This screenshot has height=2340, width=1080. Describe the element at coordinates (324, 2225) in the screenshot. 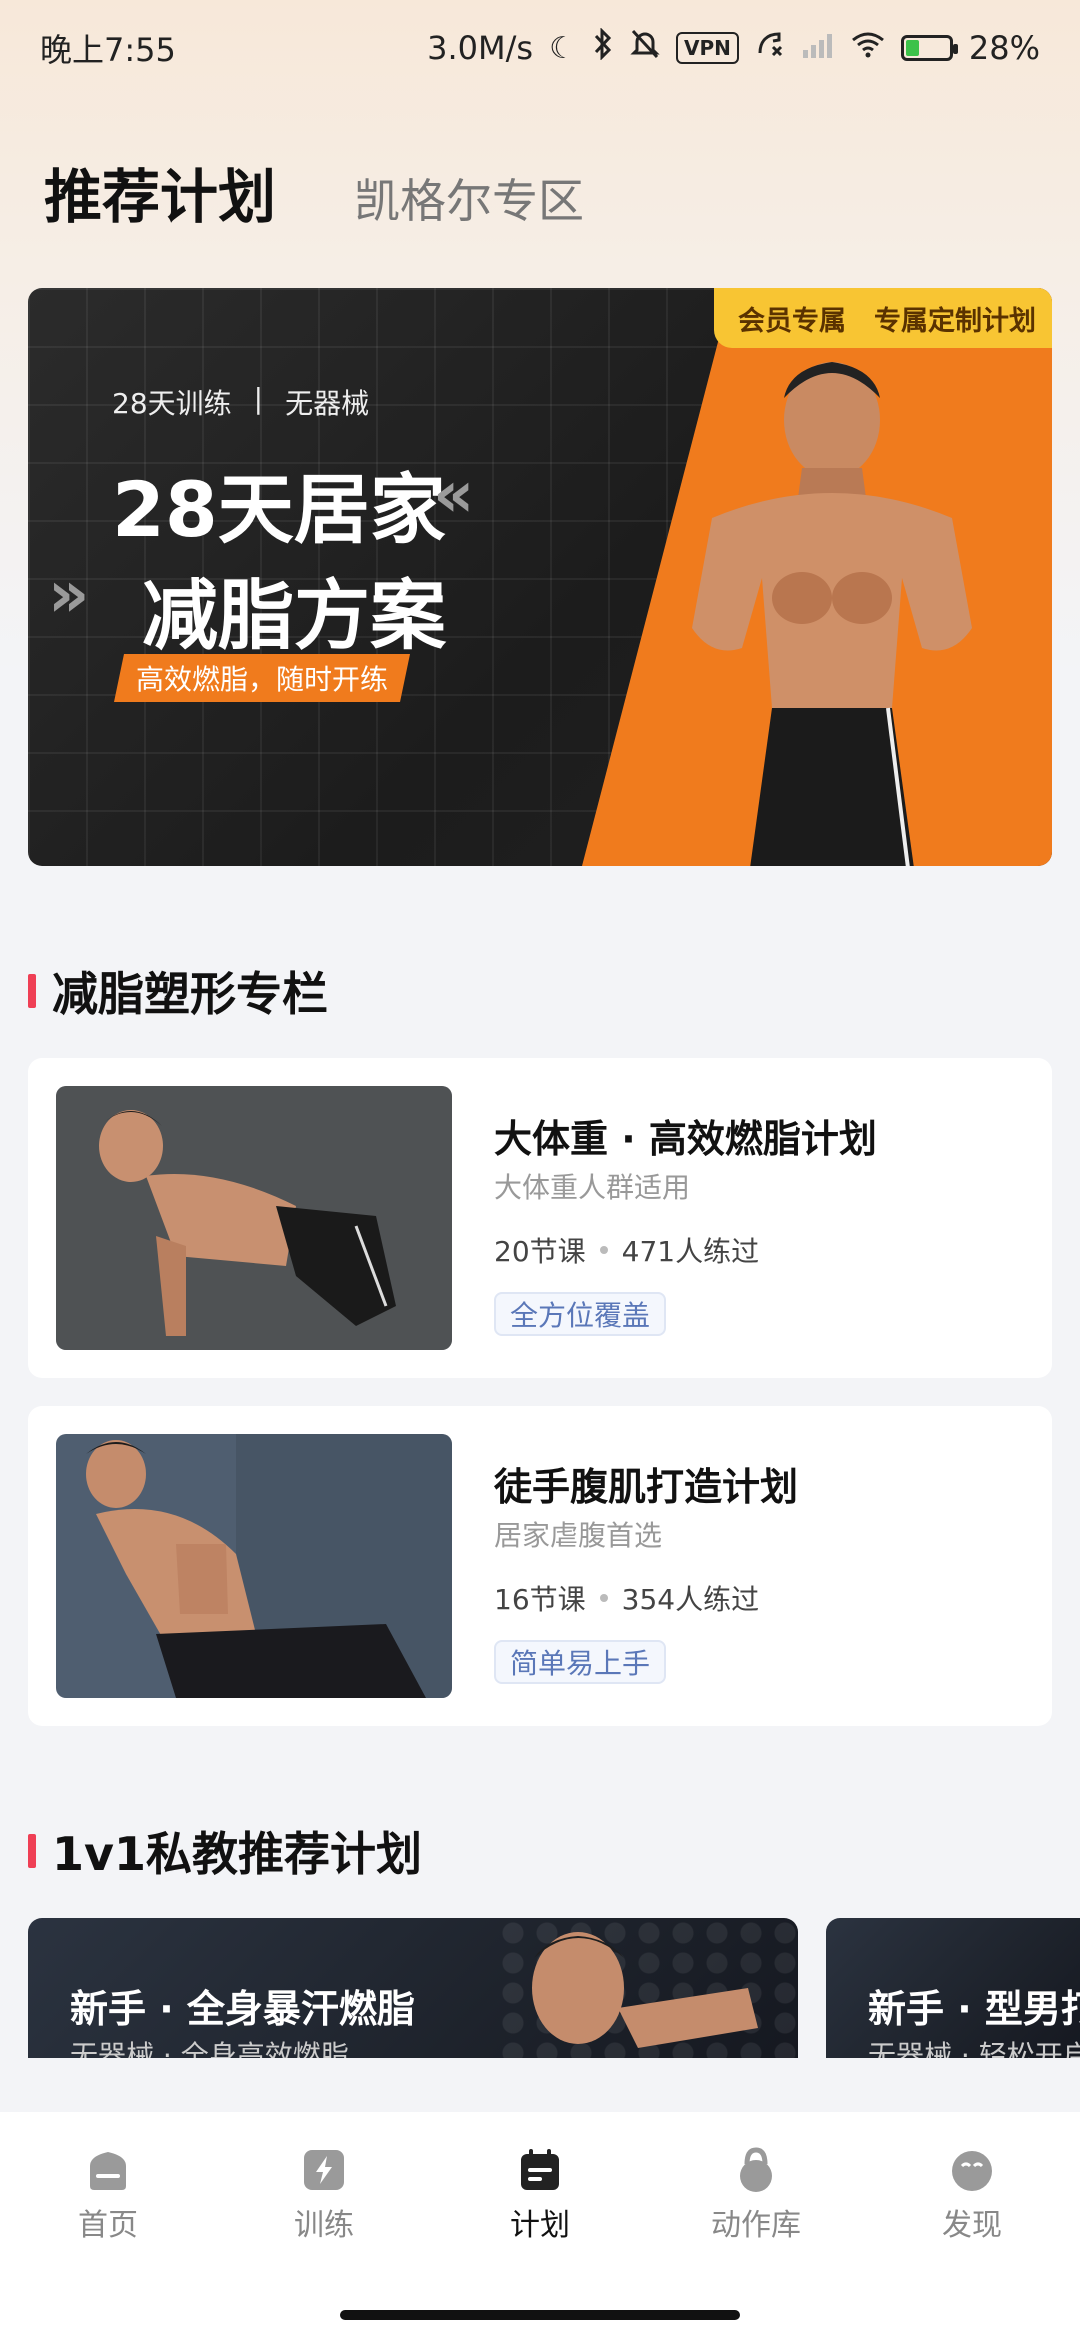

I see `nav-label: 训练` at that location.